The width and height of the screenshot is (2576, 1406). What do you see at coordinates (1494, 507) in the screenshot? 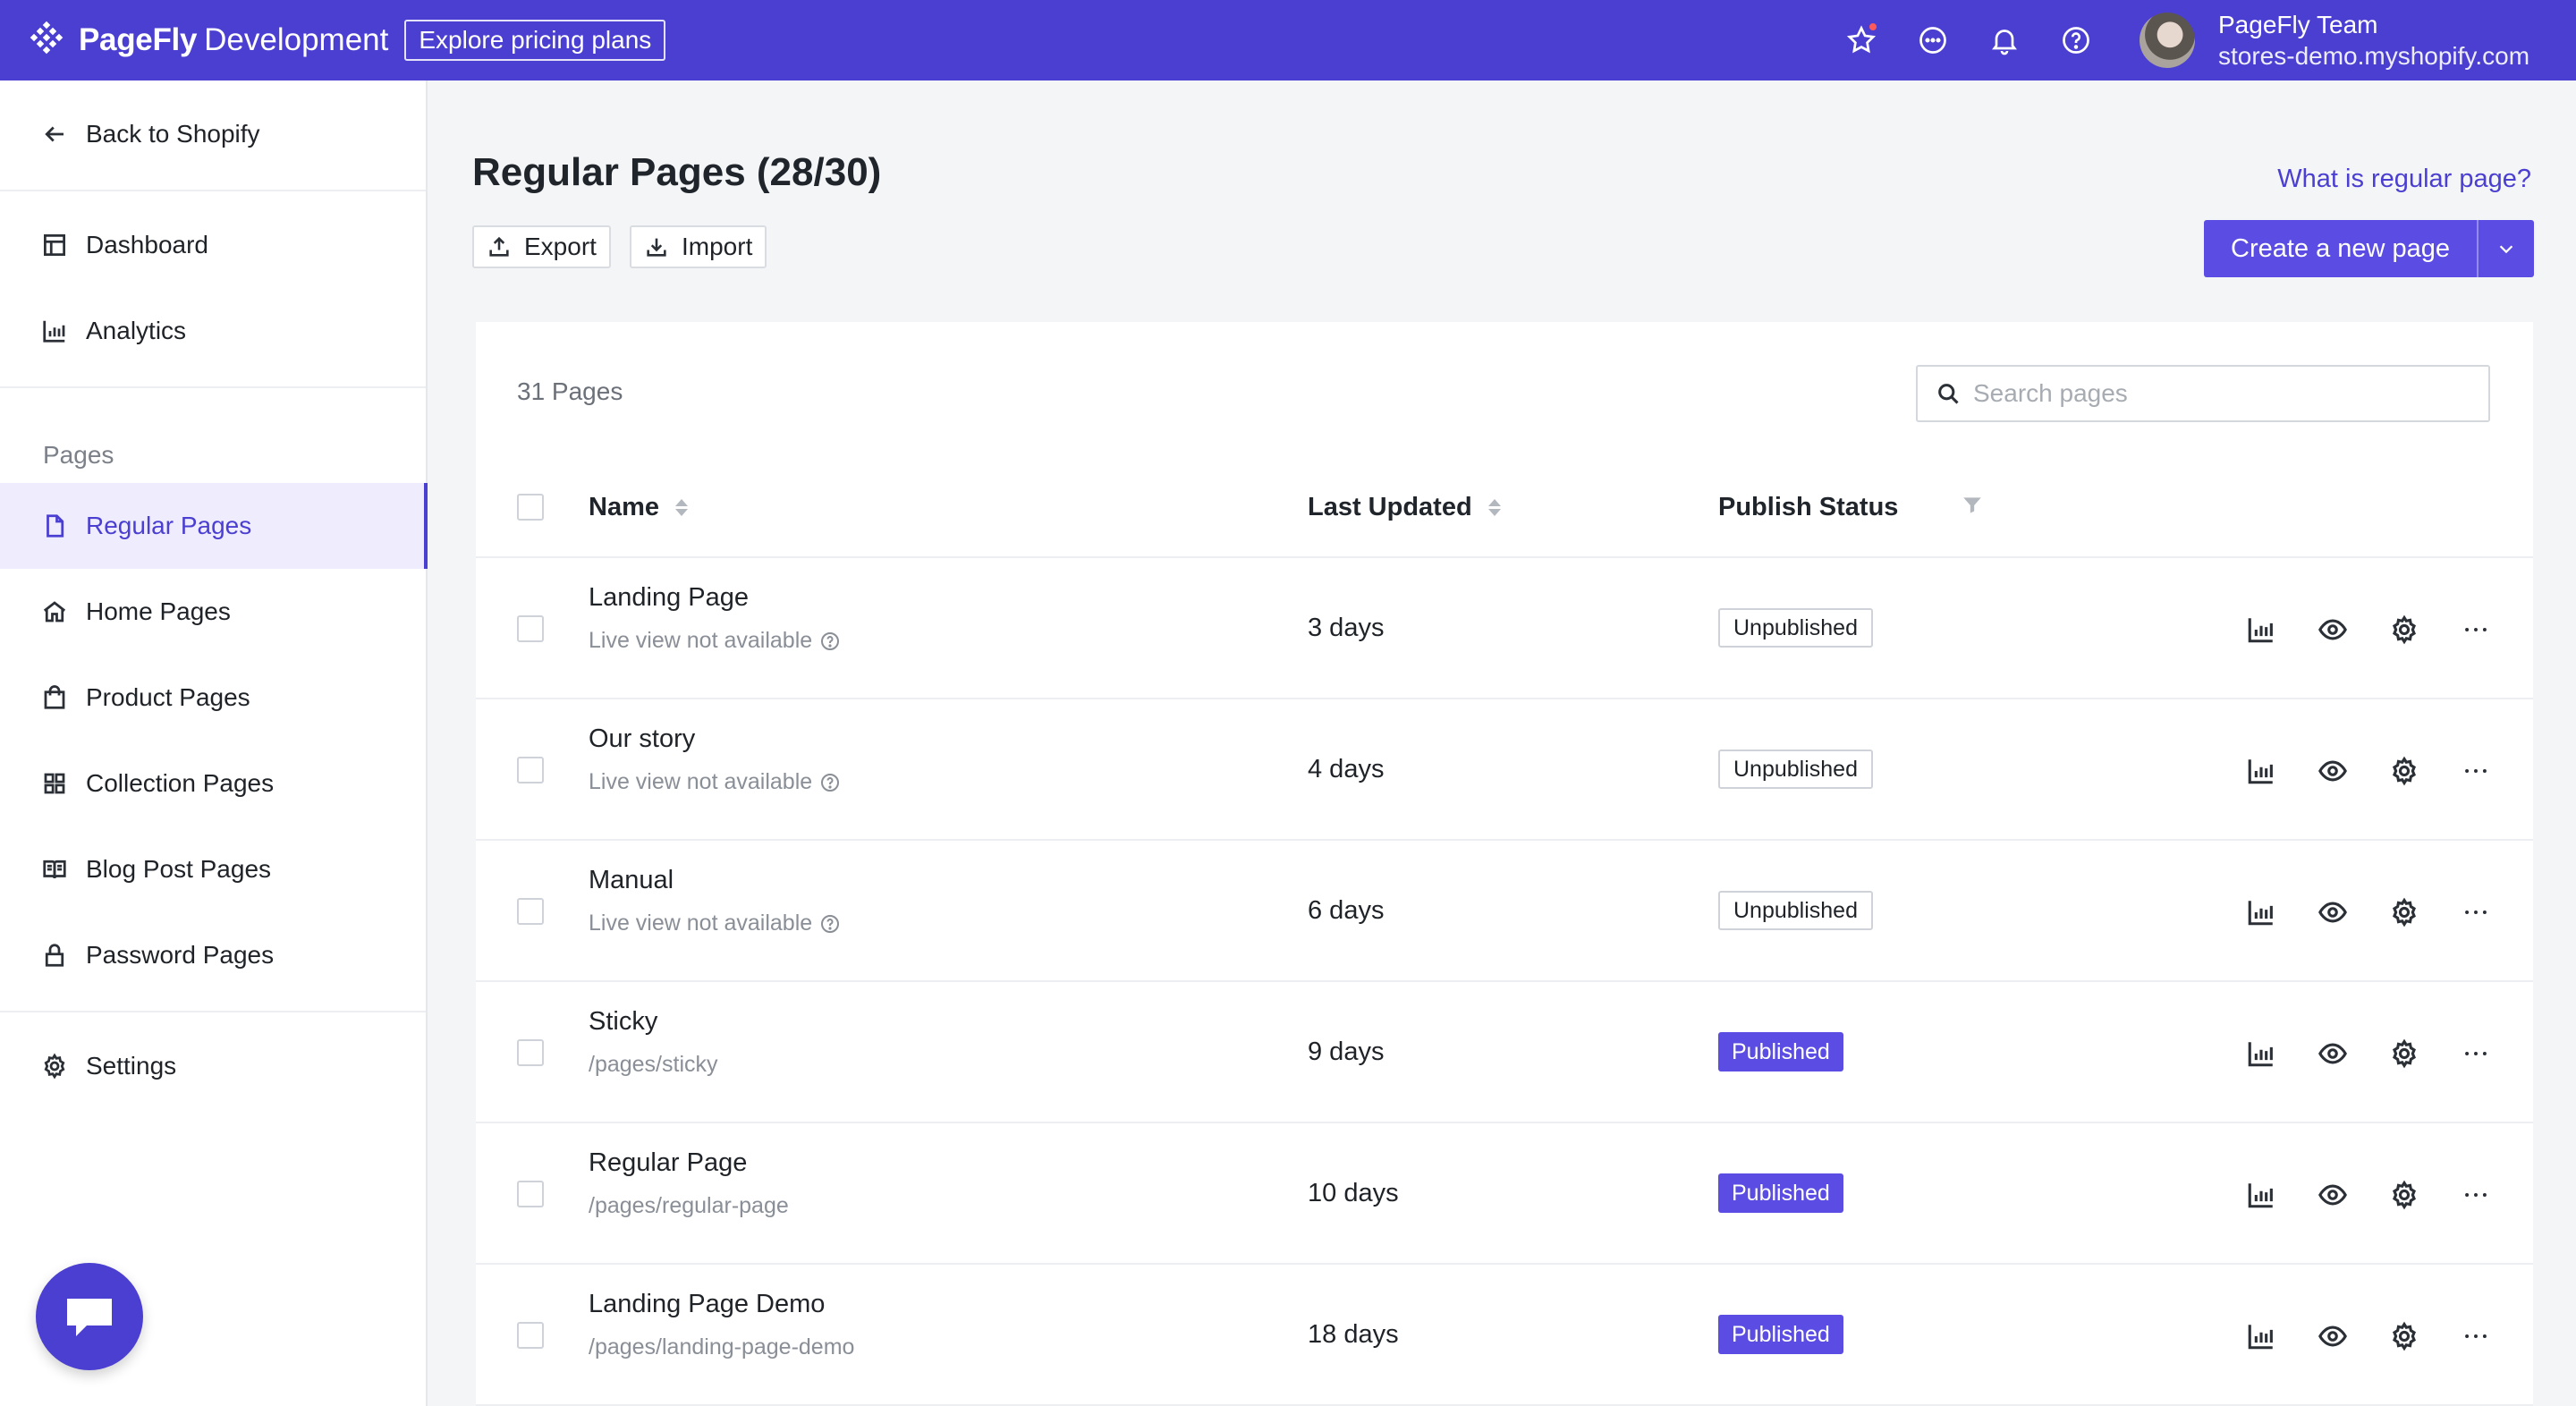
I see `sort-icon` at bounding box center [1494, 507].